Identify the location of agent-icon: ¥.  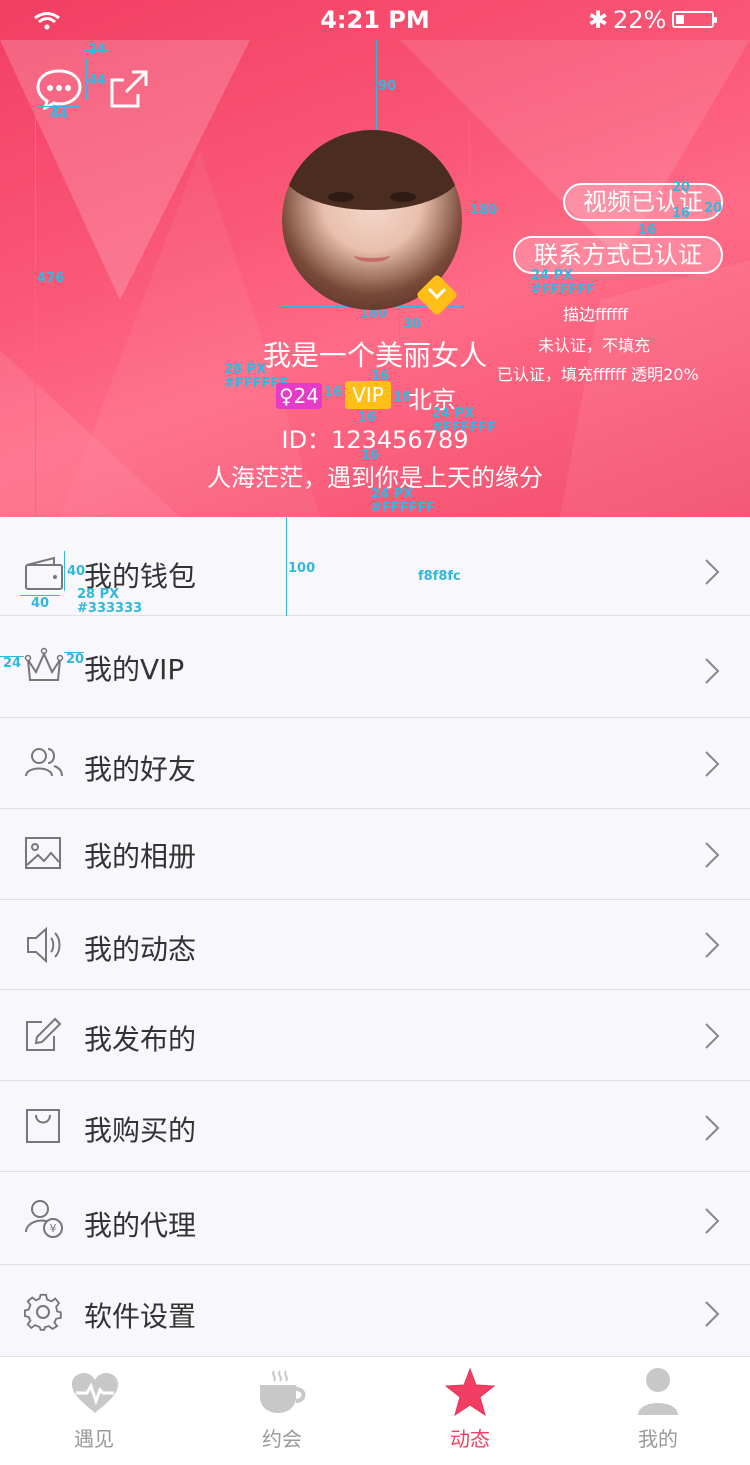
(44, 1219).